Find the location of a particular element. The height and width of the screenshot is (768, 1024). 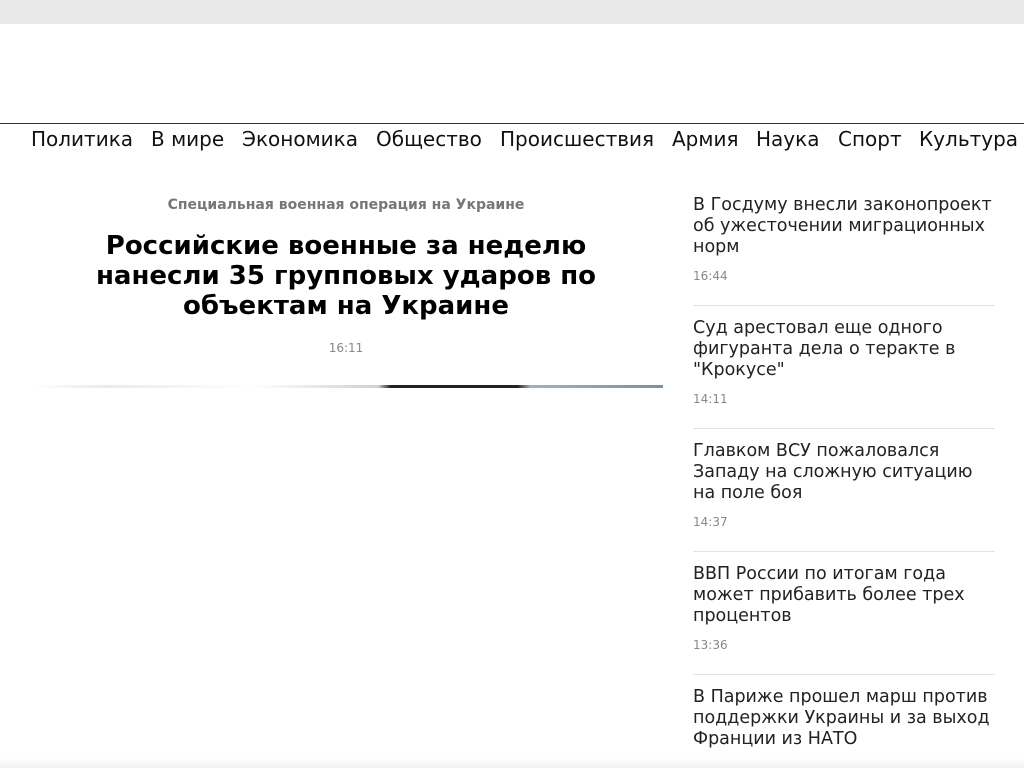

nav-item-incidents: Происшествия is located at coordinates (577, 139).